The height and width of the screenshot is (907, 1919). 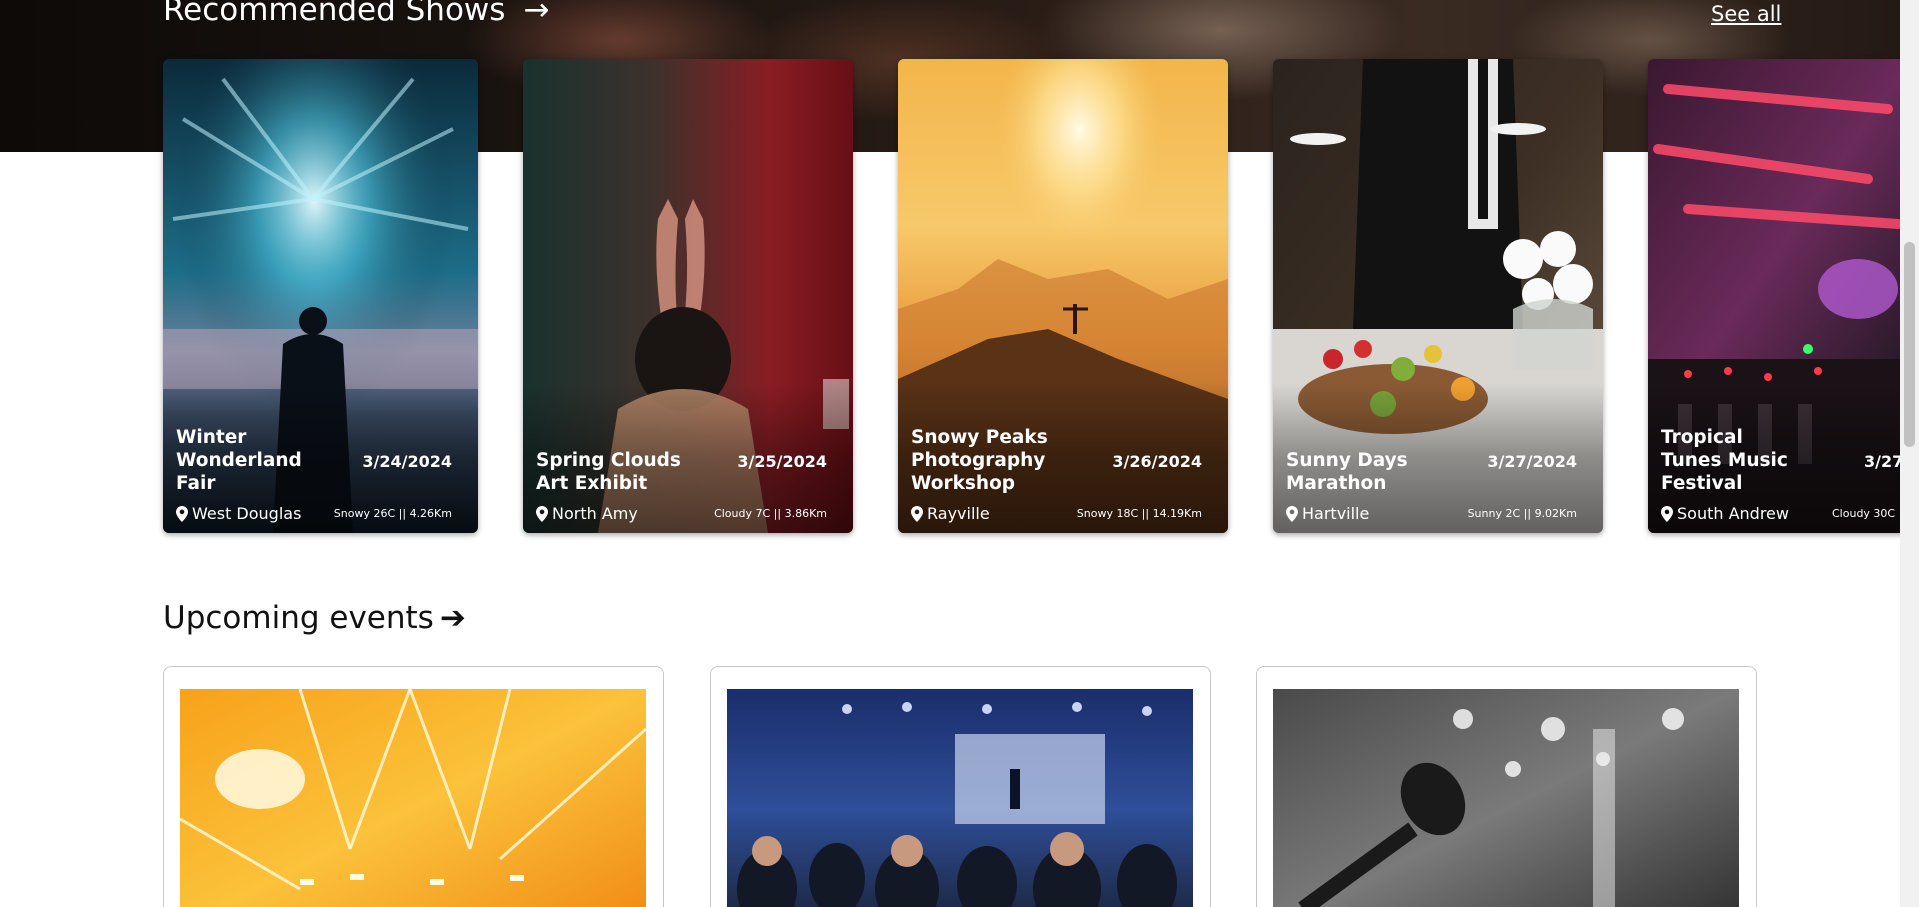 What do you see at coordinates (1909, 344) in the screenshot?
I see `scrollbar-thumb` at bounding box center [1909, 344].